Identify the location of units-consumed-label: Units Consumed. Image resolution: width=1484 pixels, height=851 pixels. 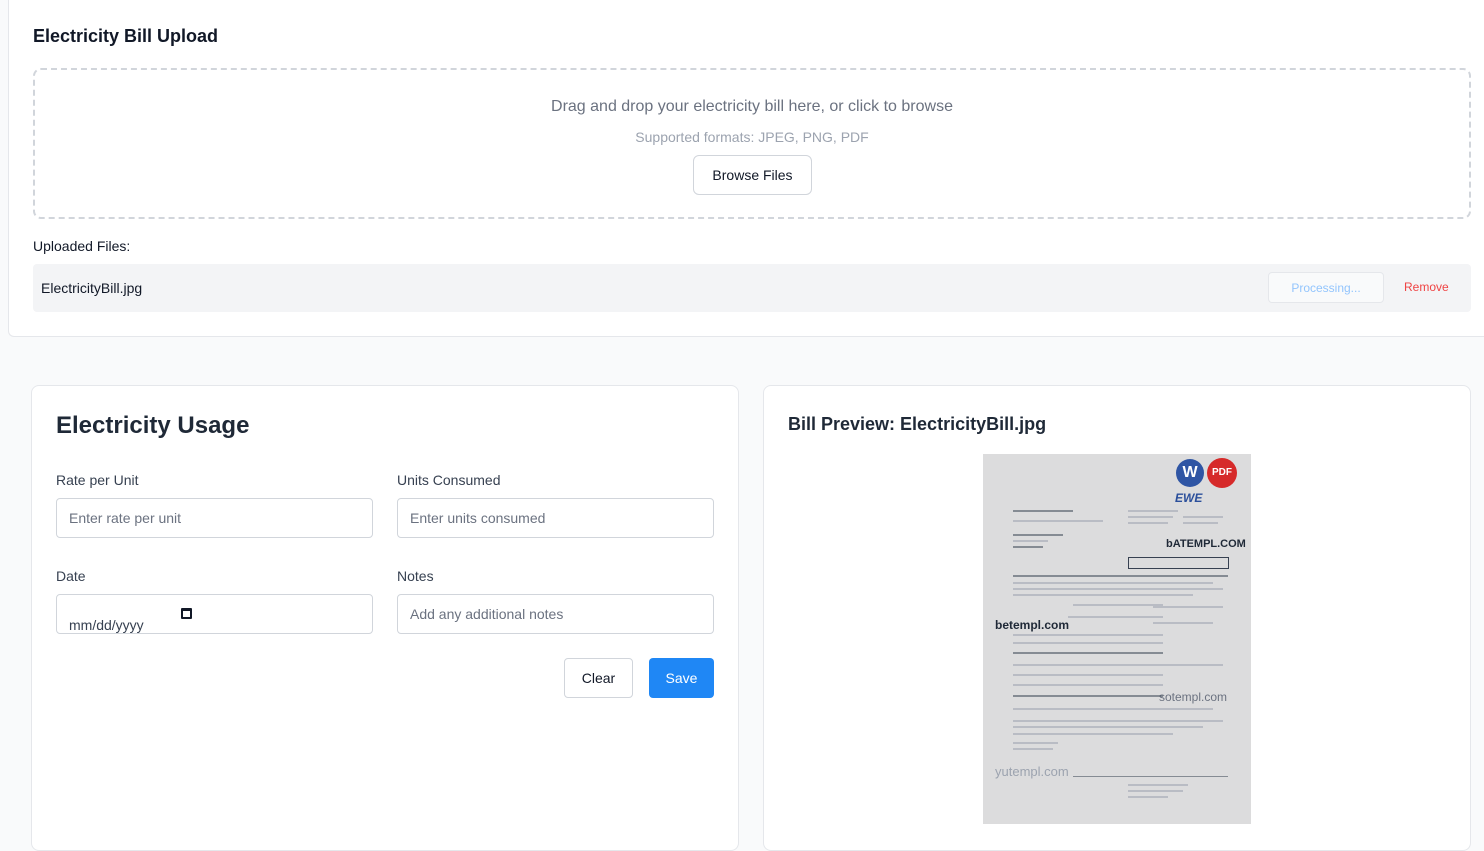
(449, 480).